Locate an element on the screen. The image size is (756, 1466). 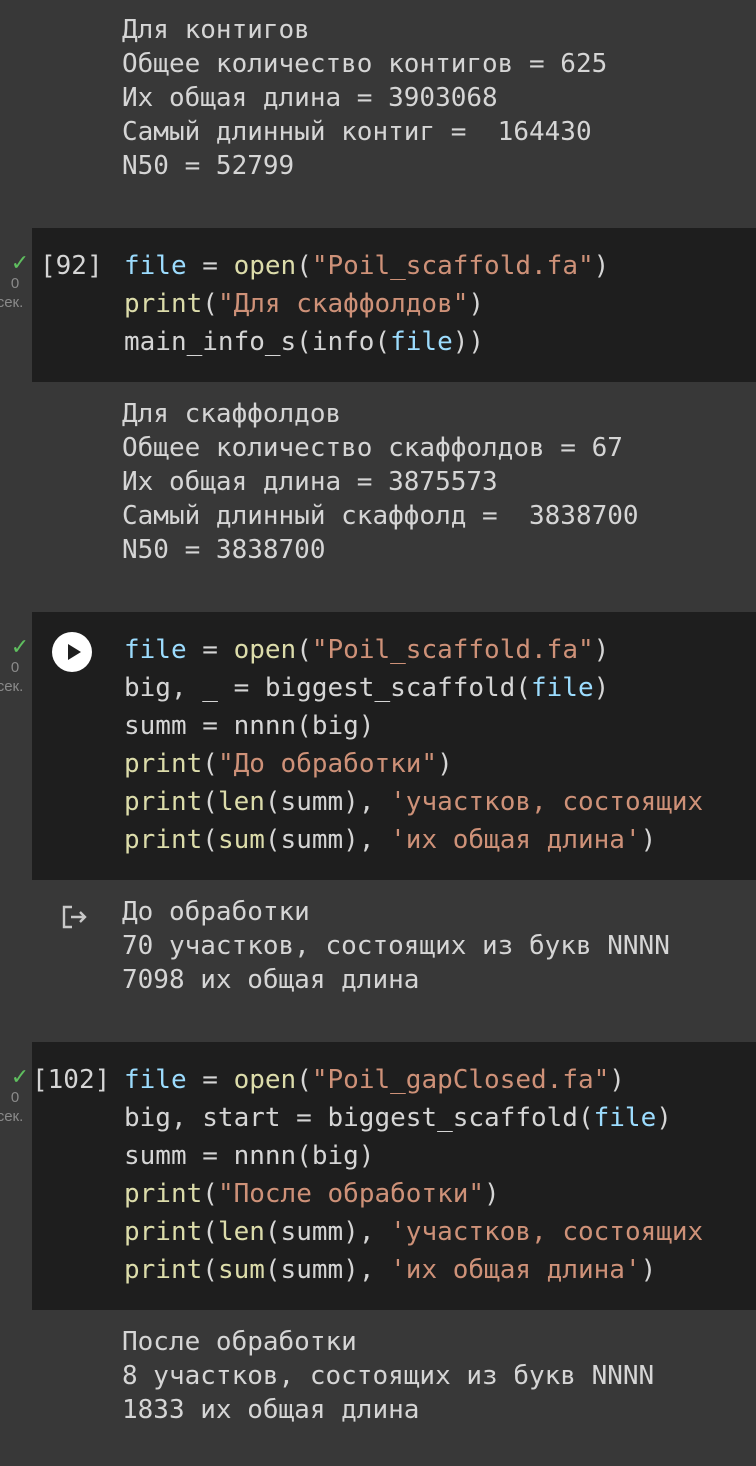
run-cell-button is located at coordinates (72, 652).